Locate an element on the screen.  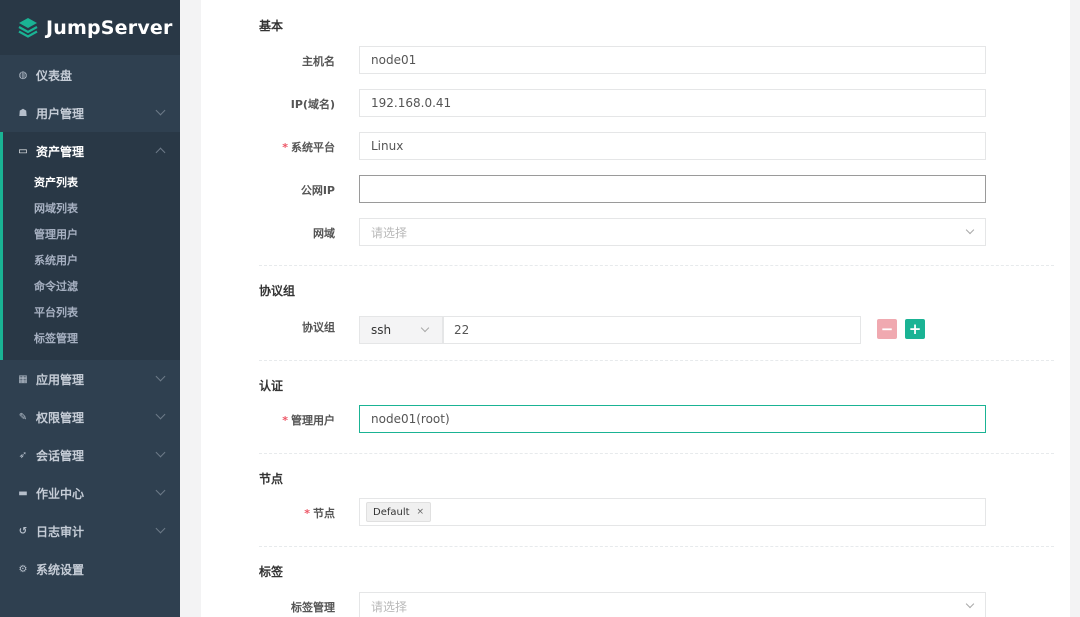
sidebar-item-label: 权限管理 is located at coordinates (60, 417).